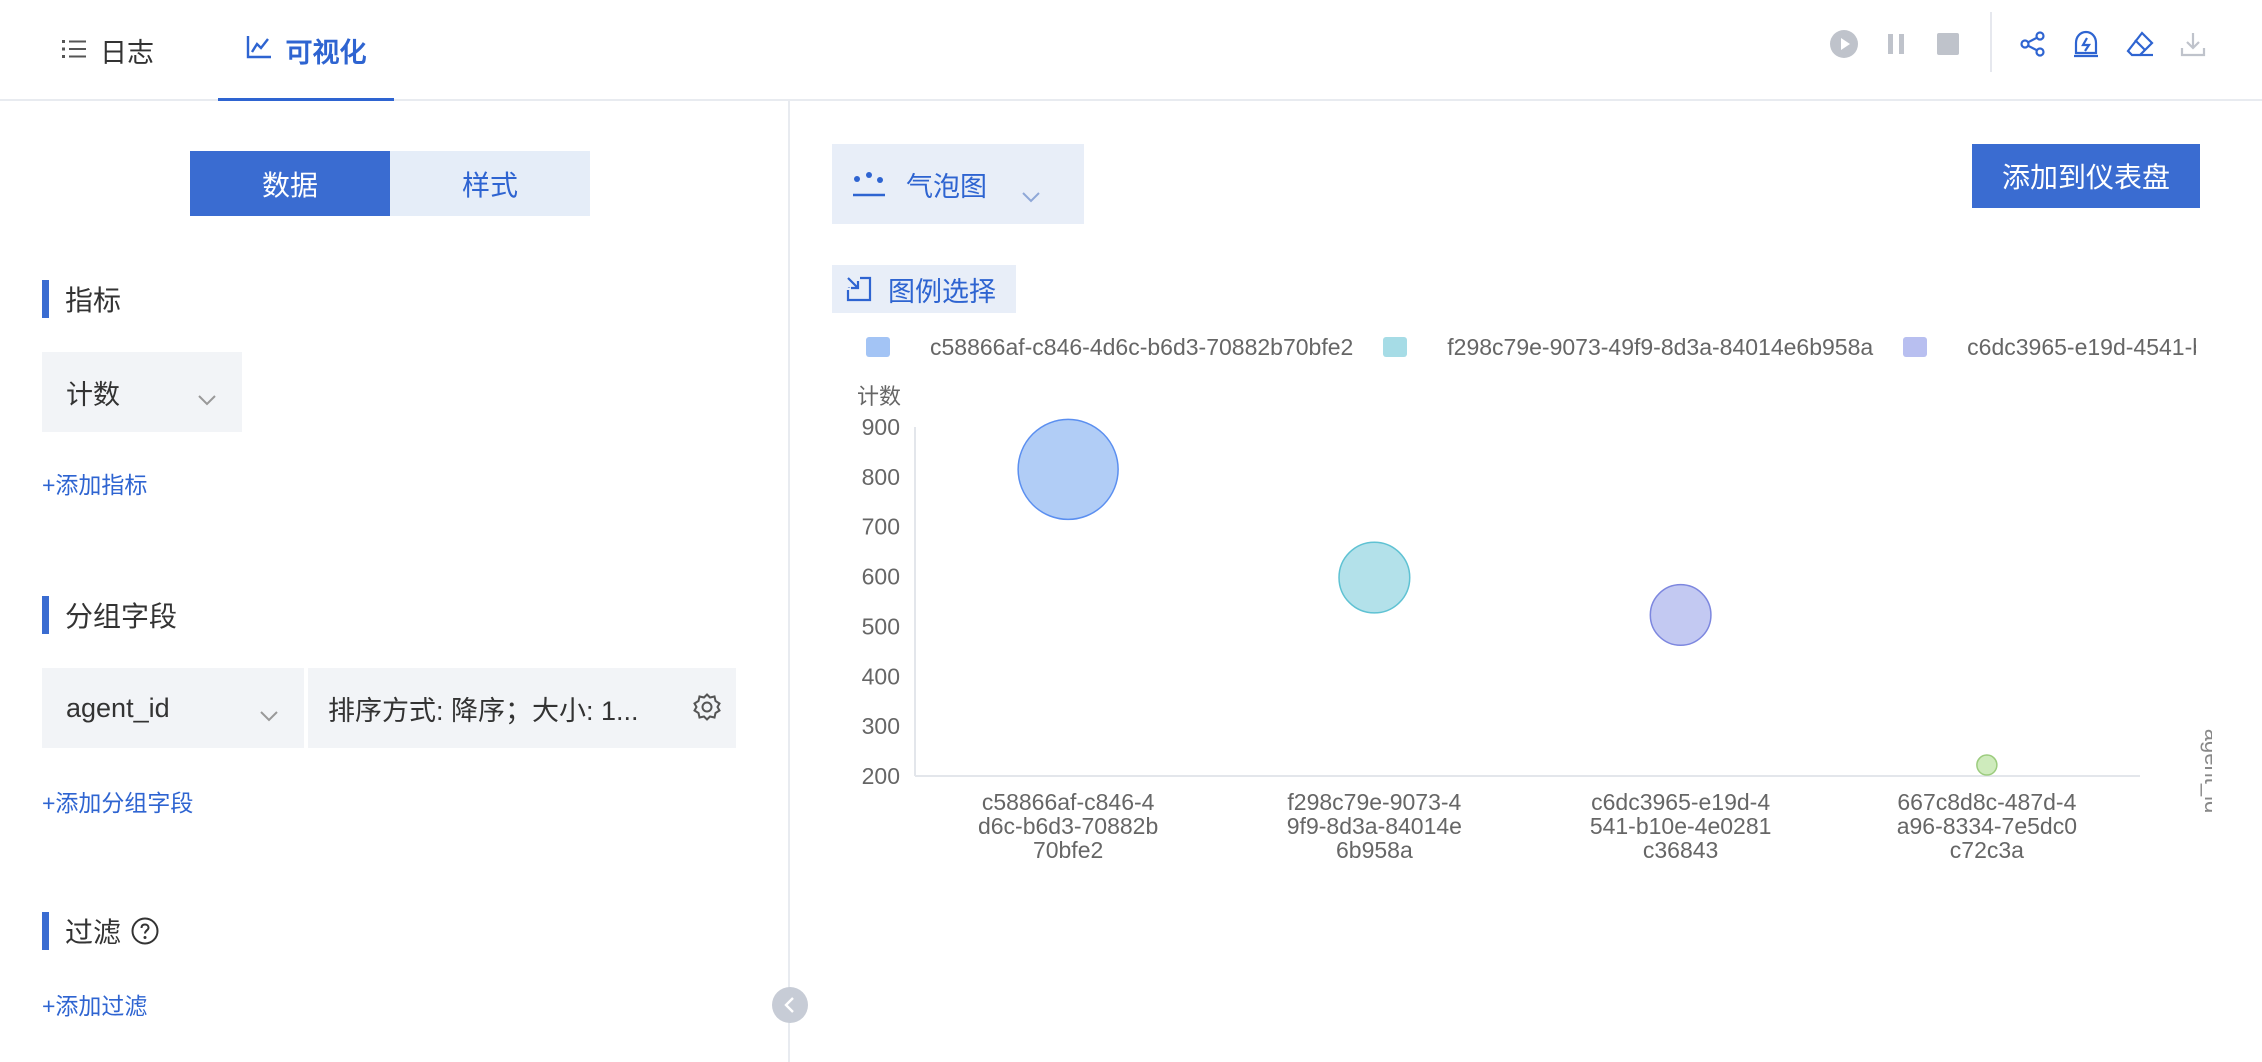 The width and height of the screenshot is (2262, 1062). Describe the element at coordinates (2140, 44) in the screenshot. I see `eraser-icon` at that location.